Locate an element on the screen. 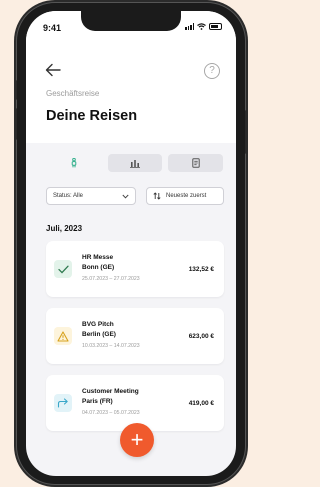 This screenshot has width=320, height=487. bar-chart-icon is located at coordinates (135, 163).